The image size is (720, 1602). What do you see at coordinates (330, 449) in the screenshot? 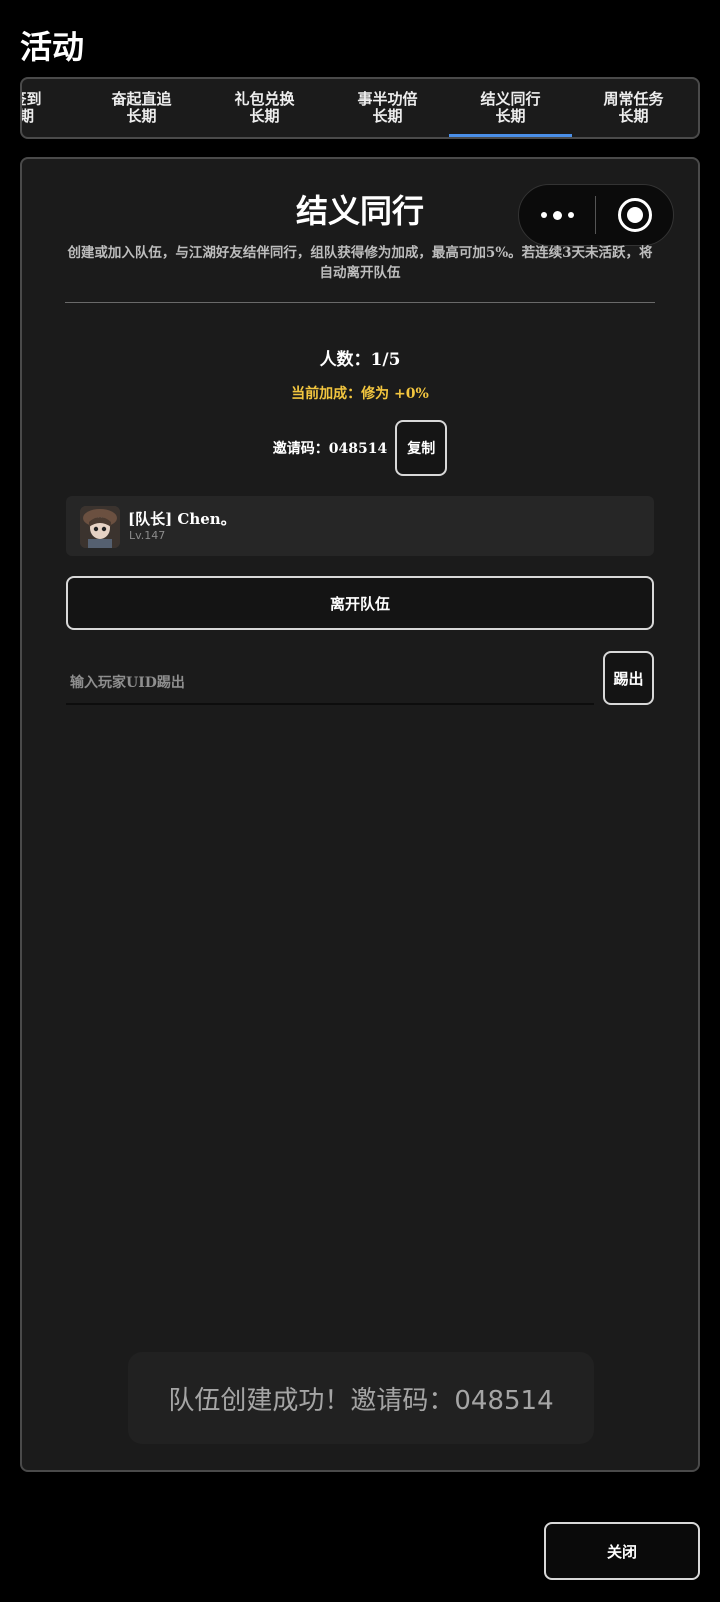
I see `invite-code: 邀请码：048514` at bounding box center [330, 449].